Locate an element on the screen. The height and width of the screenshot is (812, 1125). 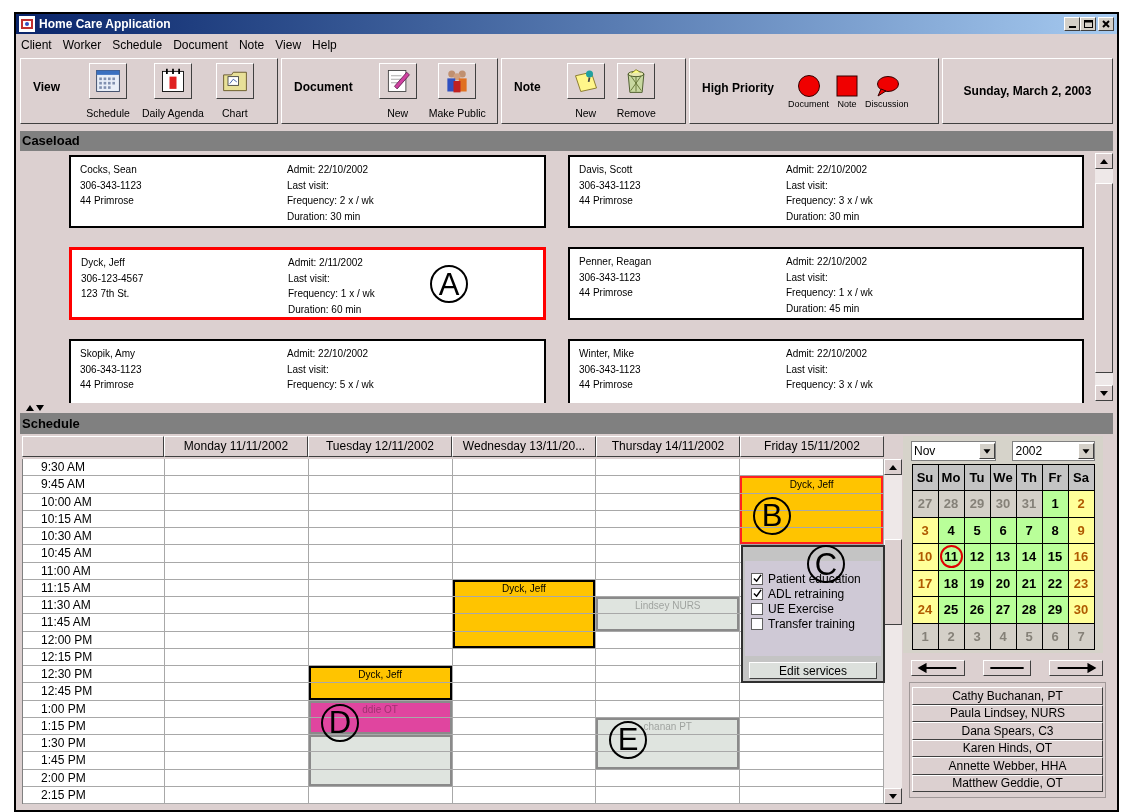
calendar-day: 12 is located at coordinates (977, 557).